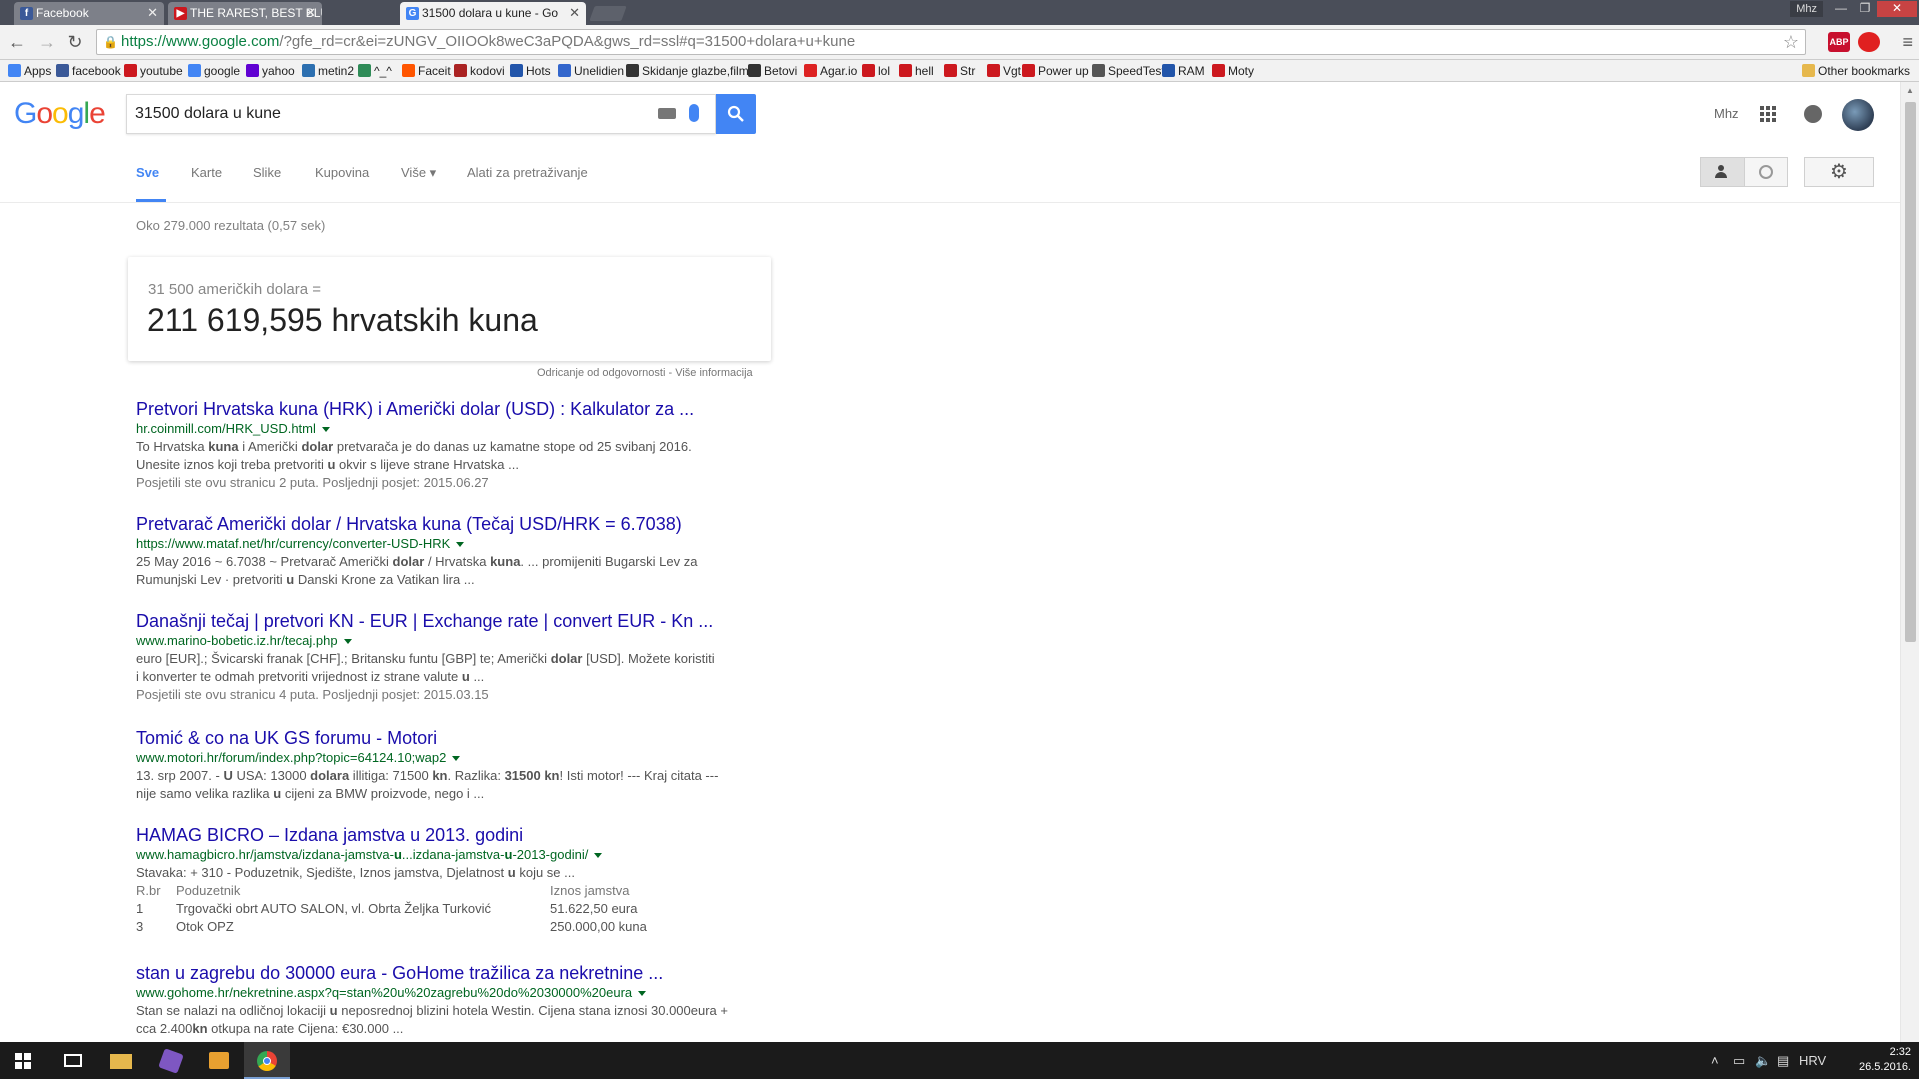 This screenshot has width=1919, height=1080. I want to click on personal-results-button, so click(1723, 172).